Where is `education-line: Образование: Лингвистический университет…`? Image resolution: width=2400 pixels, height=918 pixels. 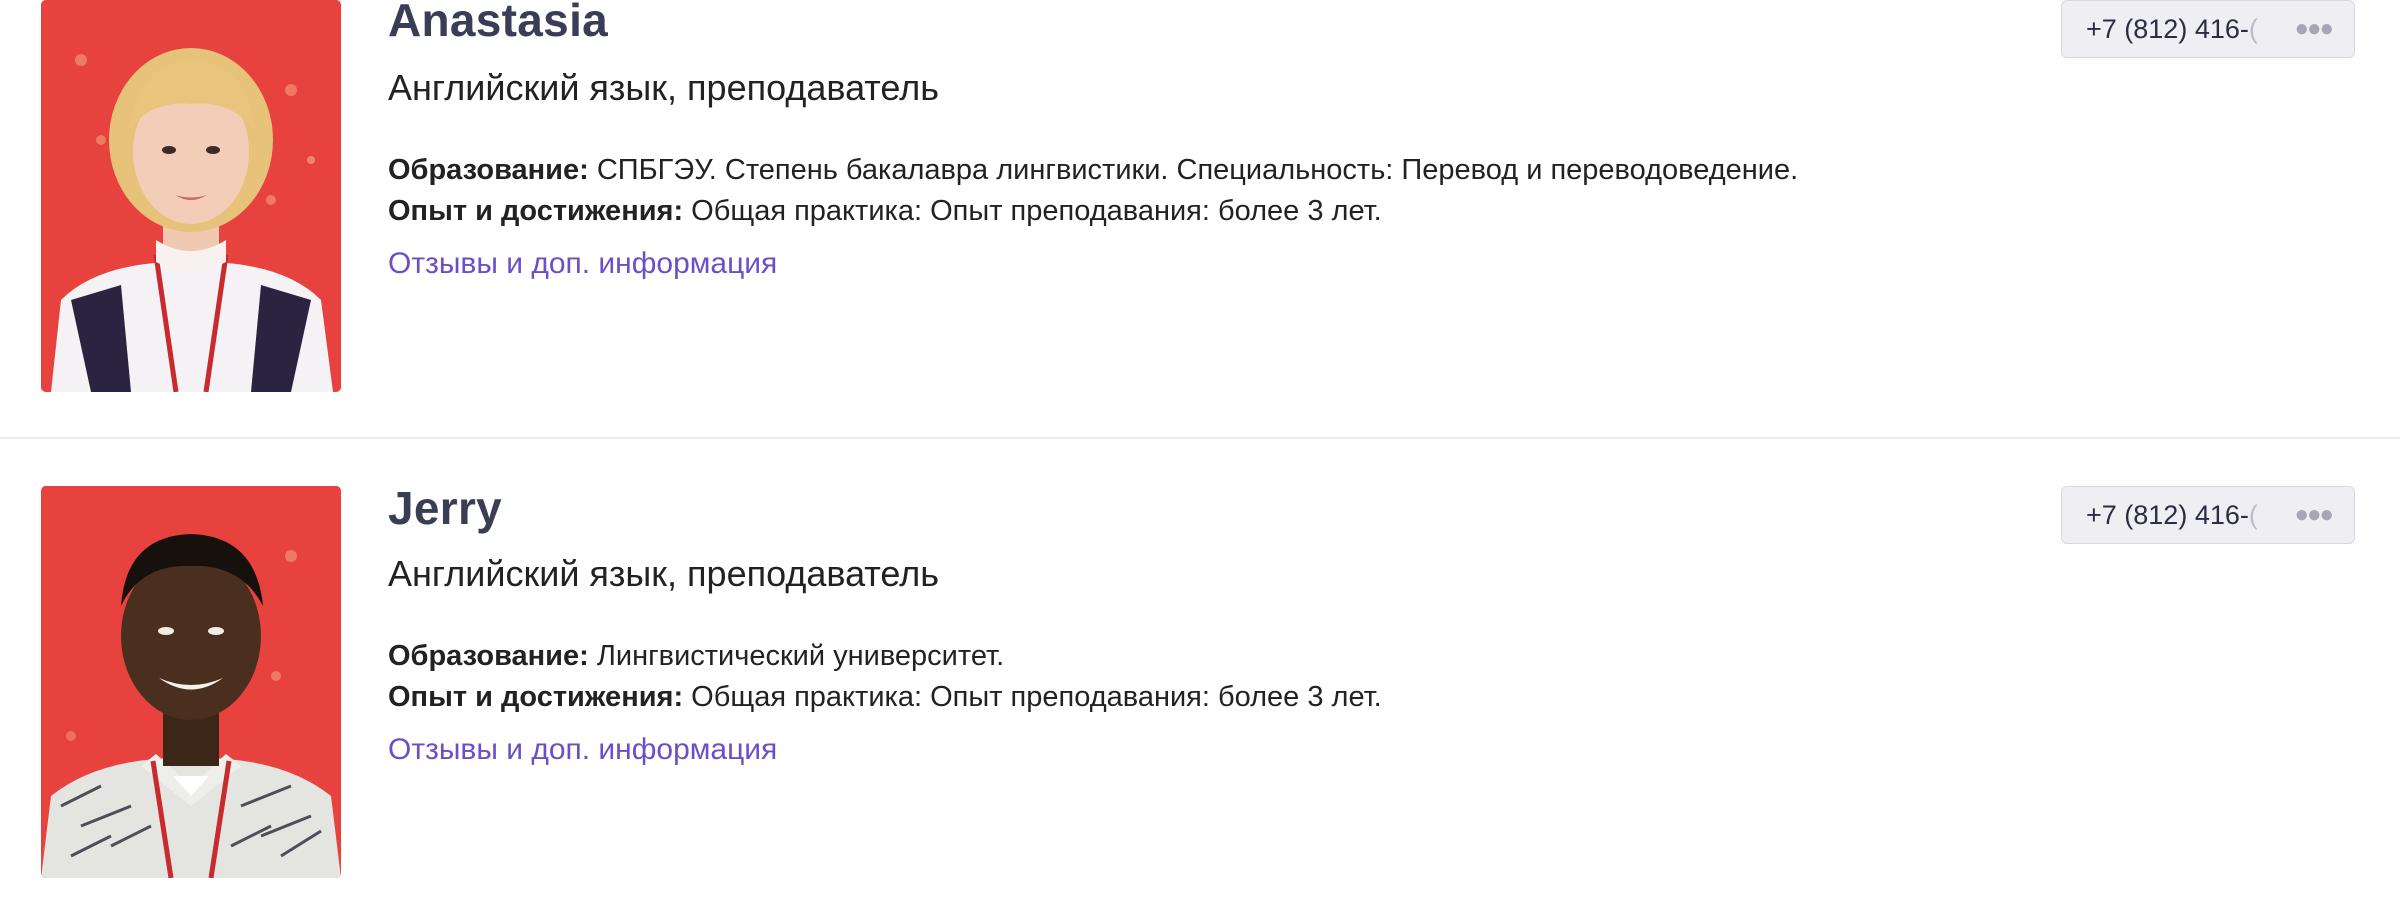 education-line: Образование: Лингвистический университет… is located at coordinates (885, 656).